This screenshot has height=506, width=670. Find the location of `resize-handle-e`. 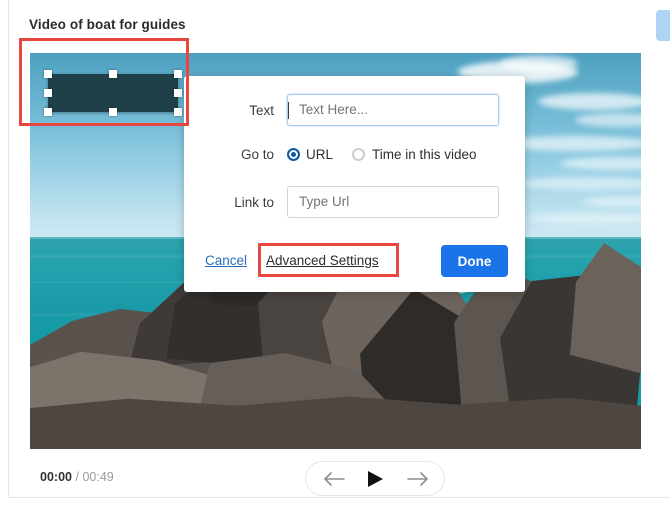

resize-handle-e is located at coordinates (178, 93).